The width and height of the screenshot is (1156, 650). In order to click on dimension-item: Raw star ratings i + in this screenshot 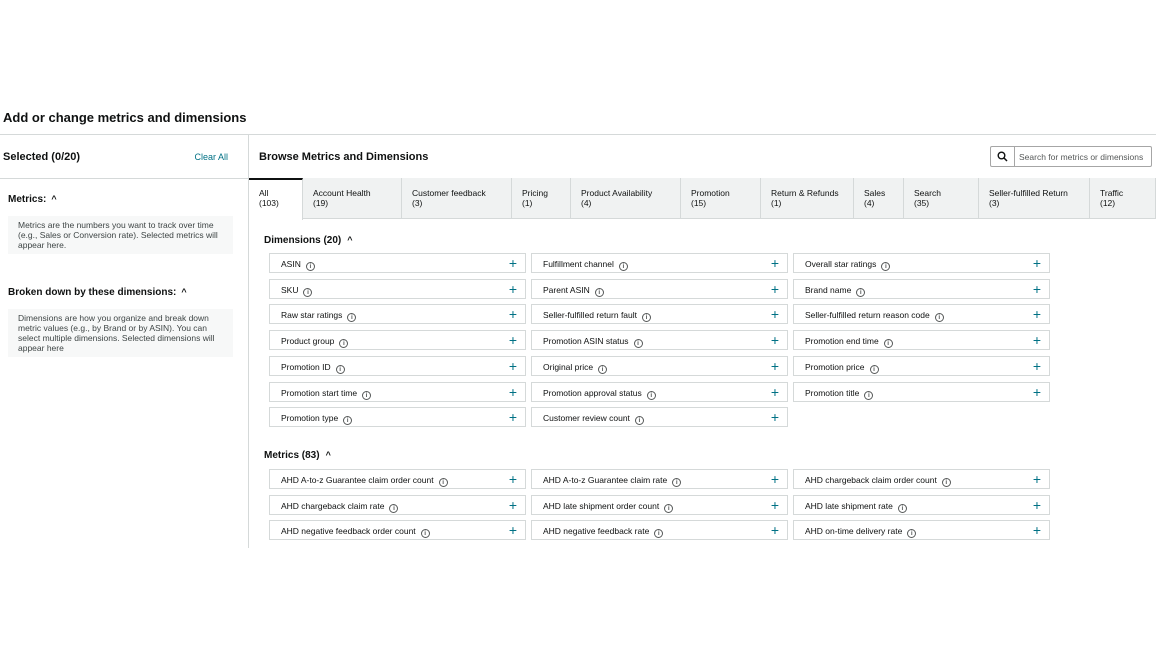, I will do `click(397, 314)`.